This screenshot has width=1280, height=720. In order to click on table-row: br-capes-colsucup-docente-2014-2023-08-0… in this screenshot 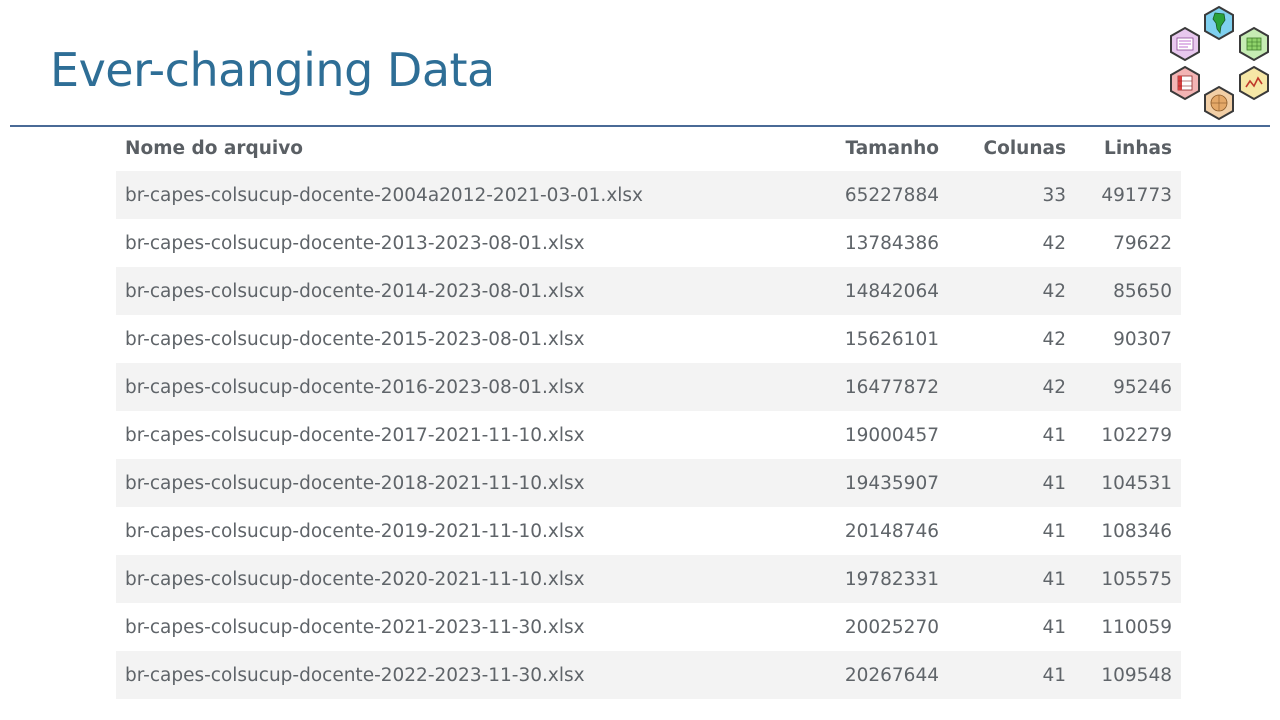, I will do `click(648, 291)`.